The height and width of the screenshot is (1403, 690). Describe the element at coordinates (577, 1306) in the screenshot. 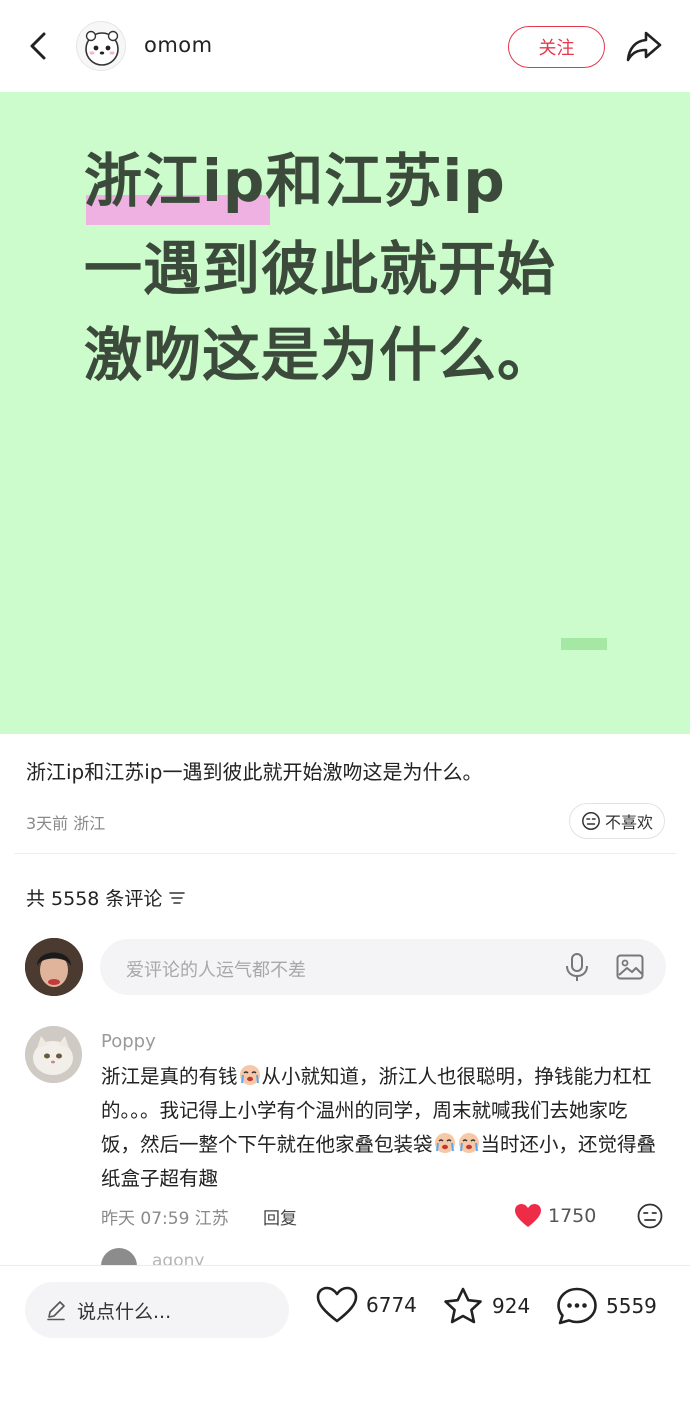

I see `comment-bubble-icon` at that location.